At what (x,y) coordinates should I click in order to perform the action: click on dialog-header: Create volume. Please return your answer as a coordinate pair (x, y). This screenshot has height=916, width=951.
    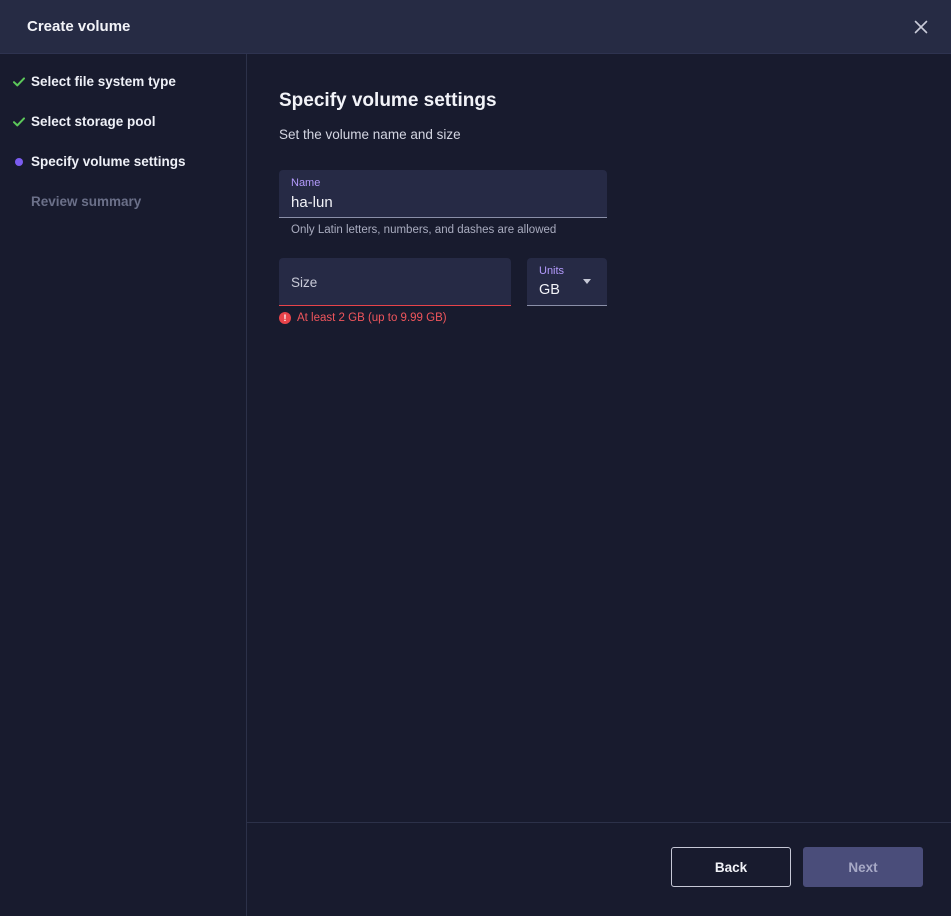
    Looking at the image, I should click on (475, 27).